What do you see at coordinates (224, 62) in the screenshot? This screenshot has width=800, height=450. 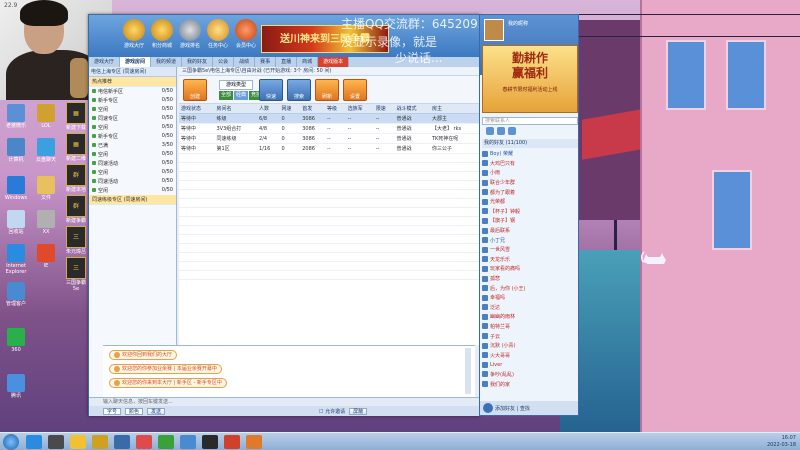 I see `tab-item: 公会` at bounding box center [224, 62].